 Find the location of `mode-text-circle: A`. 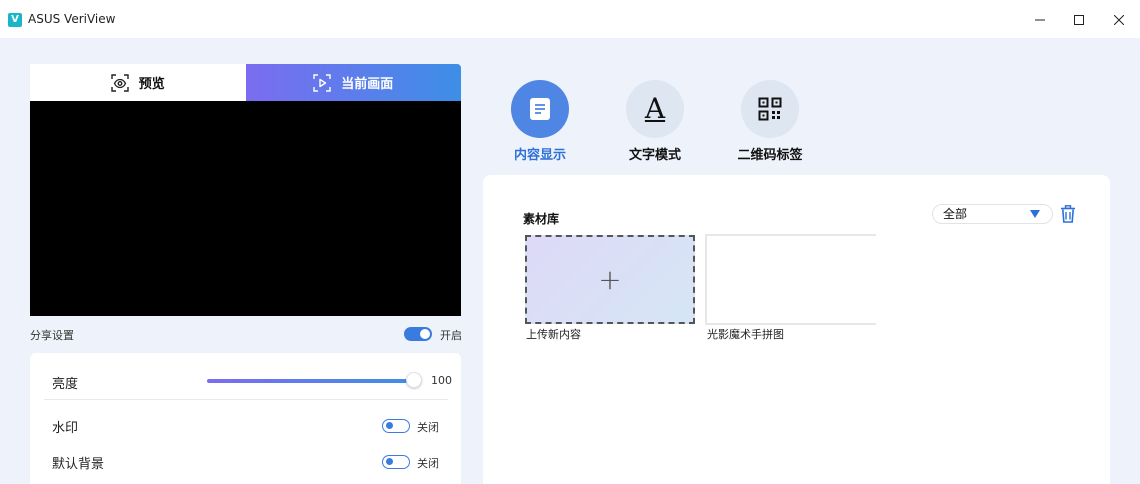

mode-text-circle: A is located at coordinates (655, 109).